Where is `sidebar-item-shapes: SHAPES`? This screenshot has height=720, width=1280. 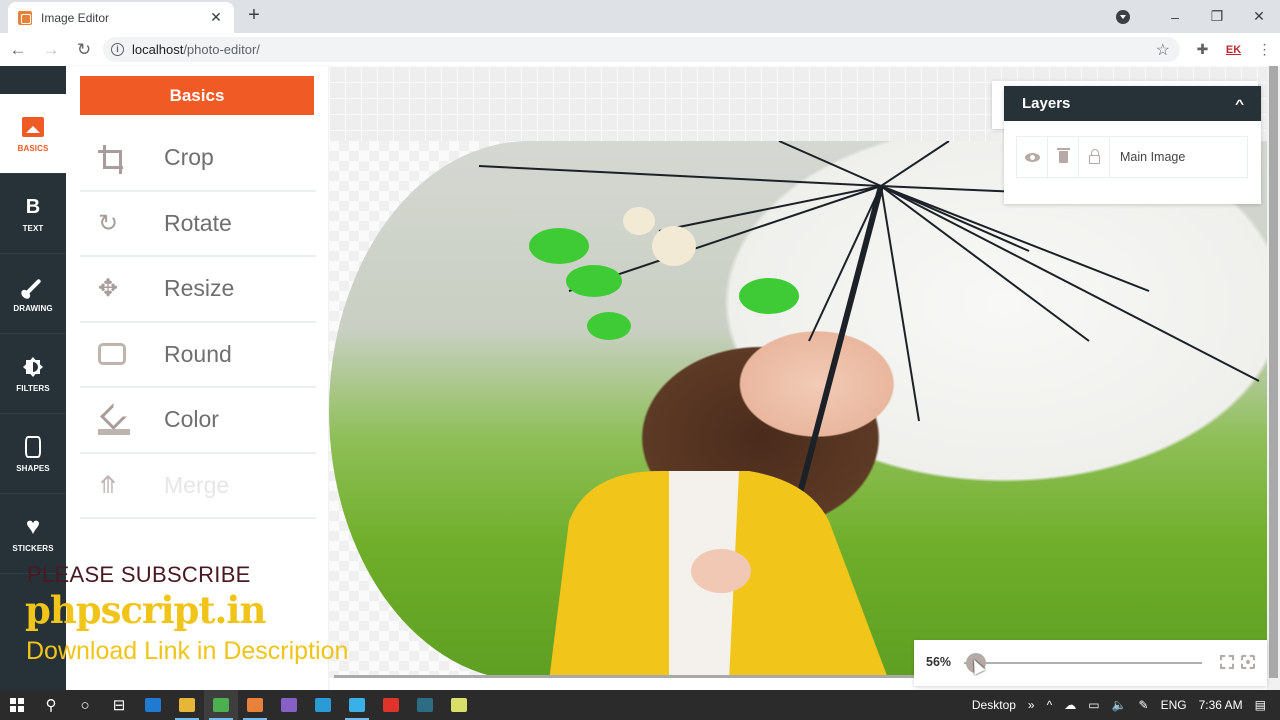 sidebar-item-shapes: SHAPES is located at coordinates (33, 454).